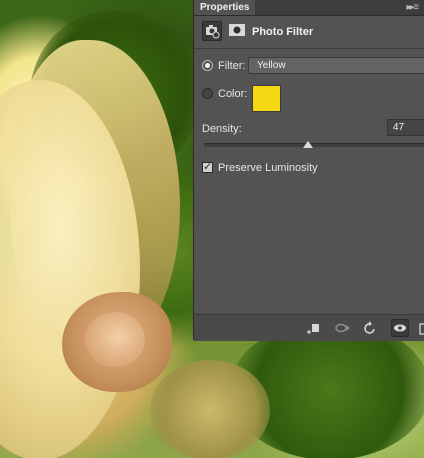  Describe the element at coordinates (309, 8) in the screenshot. I see `panel-tab-bar: Properties ▸▸ ≡` at that location.